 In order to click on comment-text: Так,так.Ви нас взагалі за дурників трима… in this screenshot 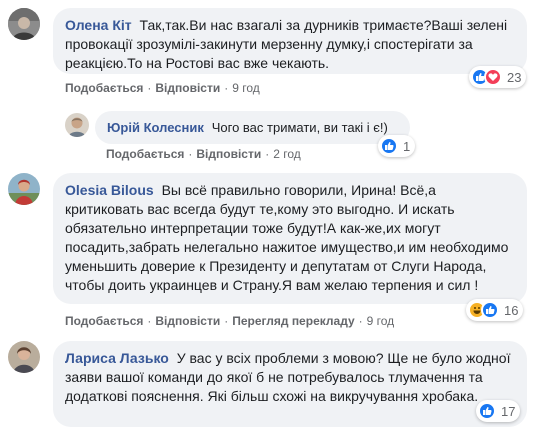, I will do `click(286, 44)`.